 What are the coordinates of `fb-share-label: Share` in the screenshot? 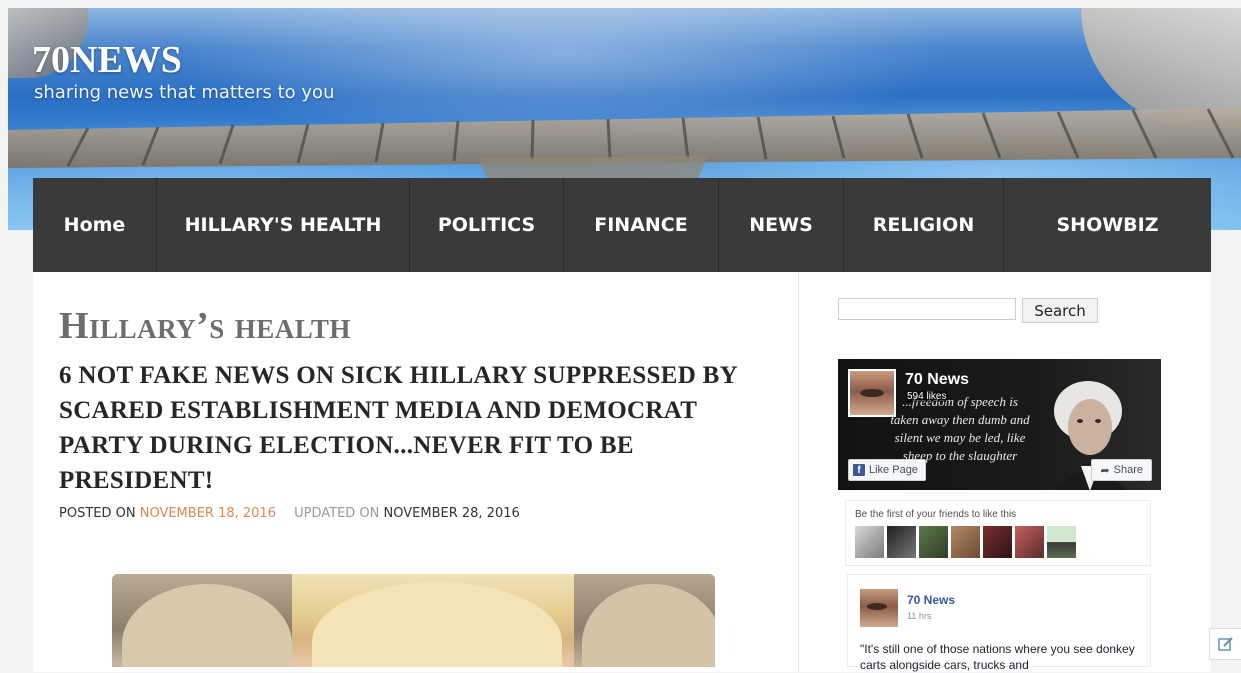 It's located at (1128, 470).